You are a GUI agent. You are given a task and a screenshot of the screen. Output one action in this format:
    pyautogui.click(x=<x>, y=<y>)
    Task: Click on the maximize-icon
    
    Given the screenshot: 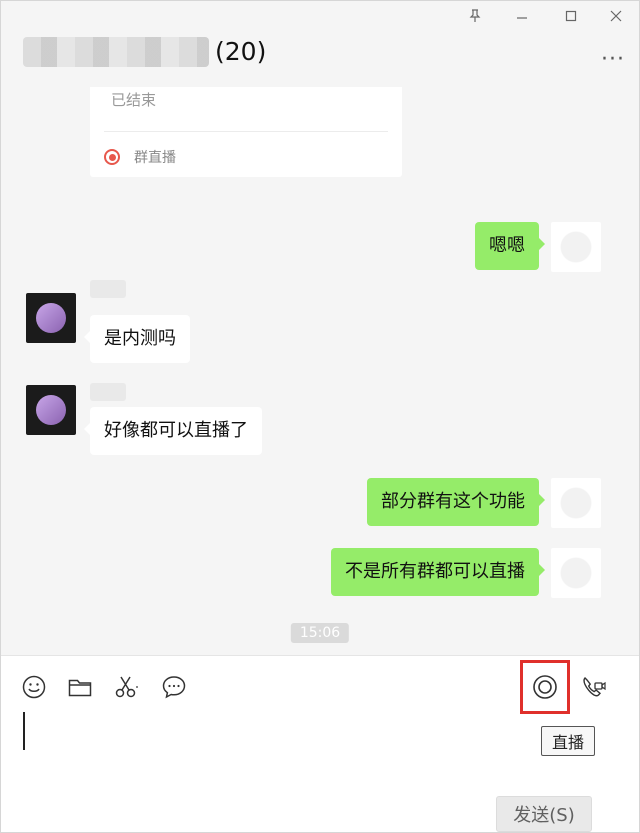 What is the action you would take?
    pyautogui.click(x=571, y=18)
    